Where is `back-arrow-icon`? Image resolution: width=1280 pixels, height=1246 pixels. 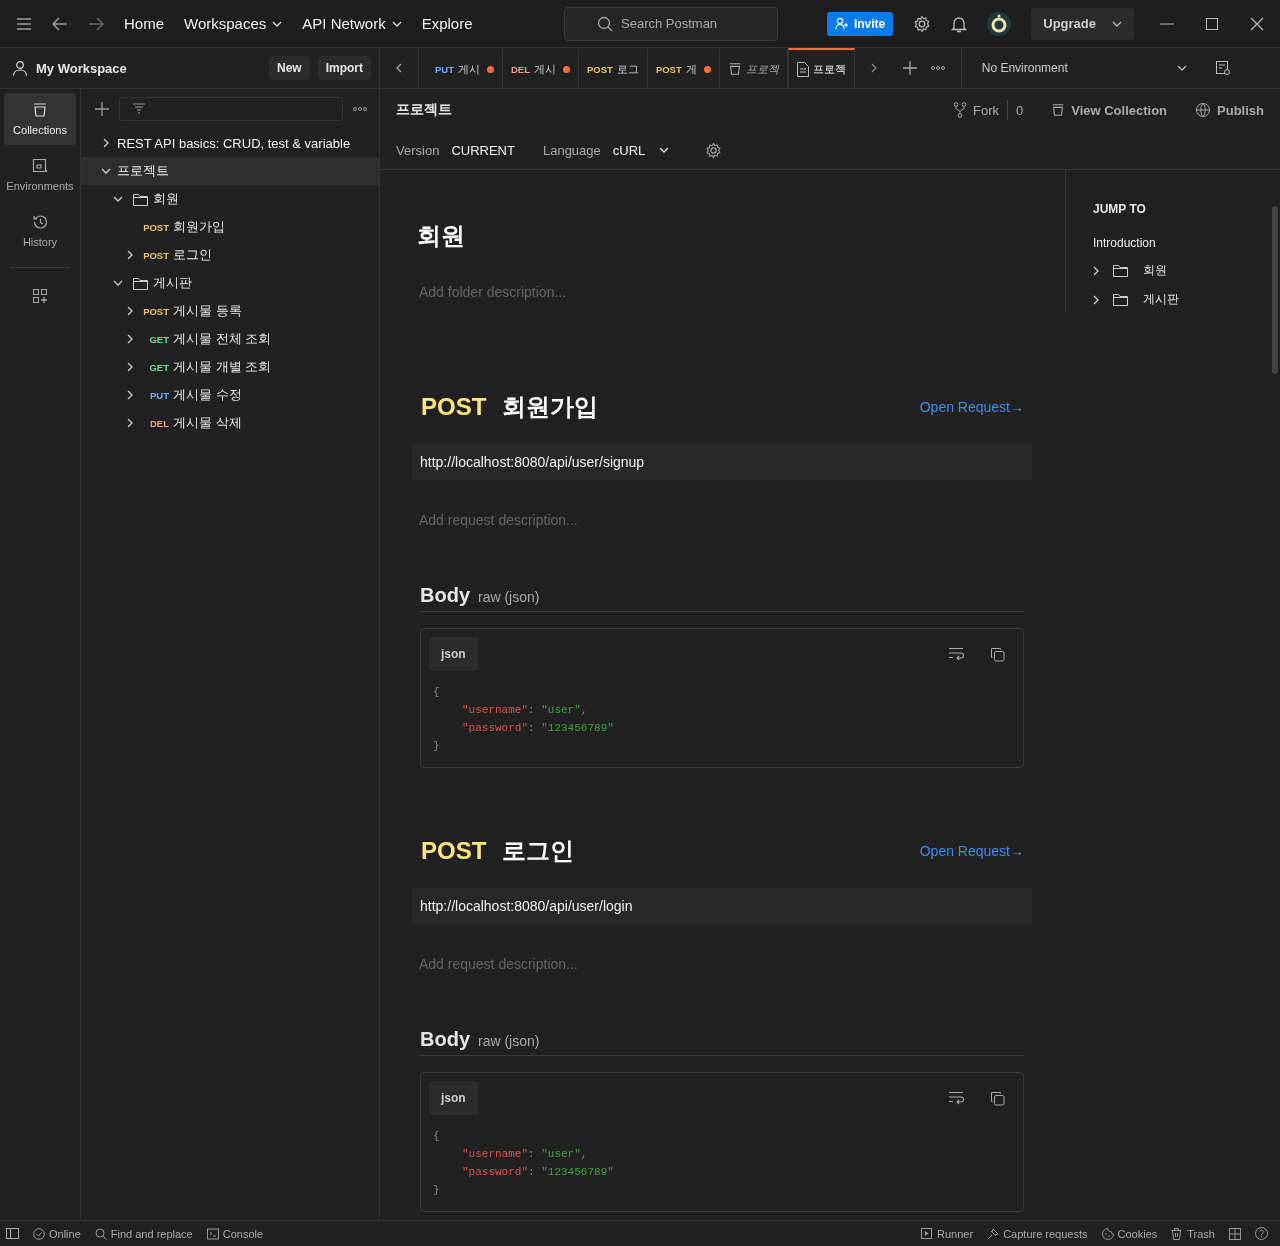
back-arrow-icon is located at coordinates (60, 23).